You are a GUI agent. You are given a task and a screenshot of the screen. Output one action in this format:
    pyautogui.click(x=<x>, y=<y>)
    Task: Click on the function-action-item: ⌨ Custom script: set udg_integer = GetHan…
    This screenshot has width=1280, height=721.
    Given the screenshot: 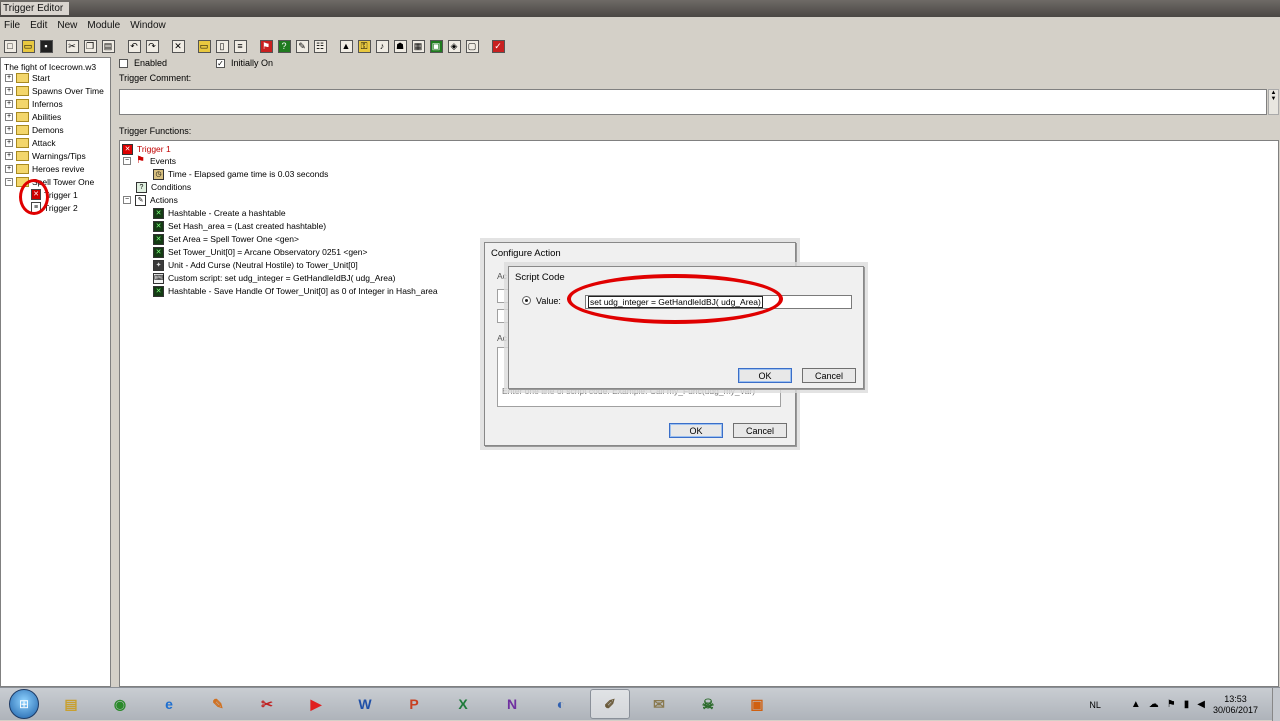 What is the action you would take?
    pyautogui.click(x=274, y=278)
    